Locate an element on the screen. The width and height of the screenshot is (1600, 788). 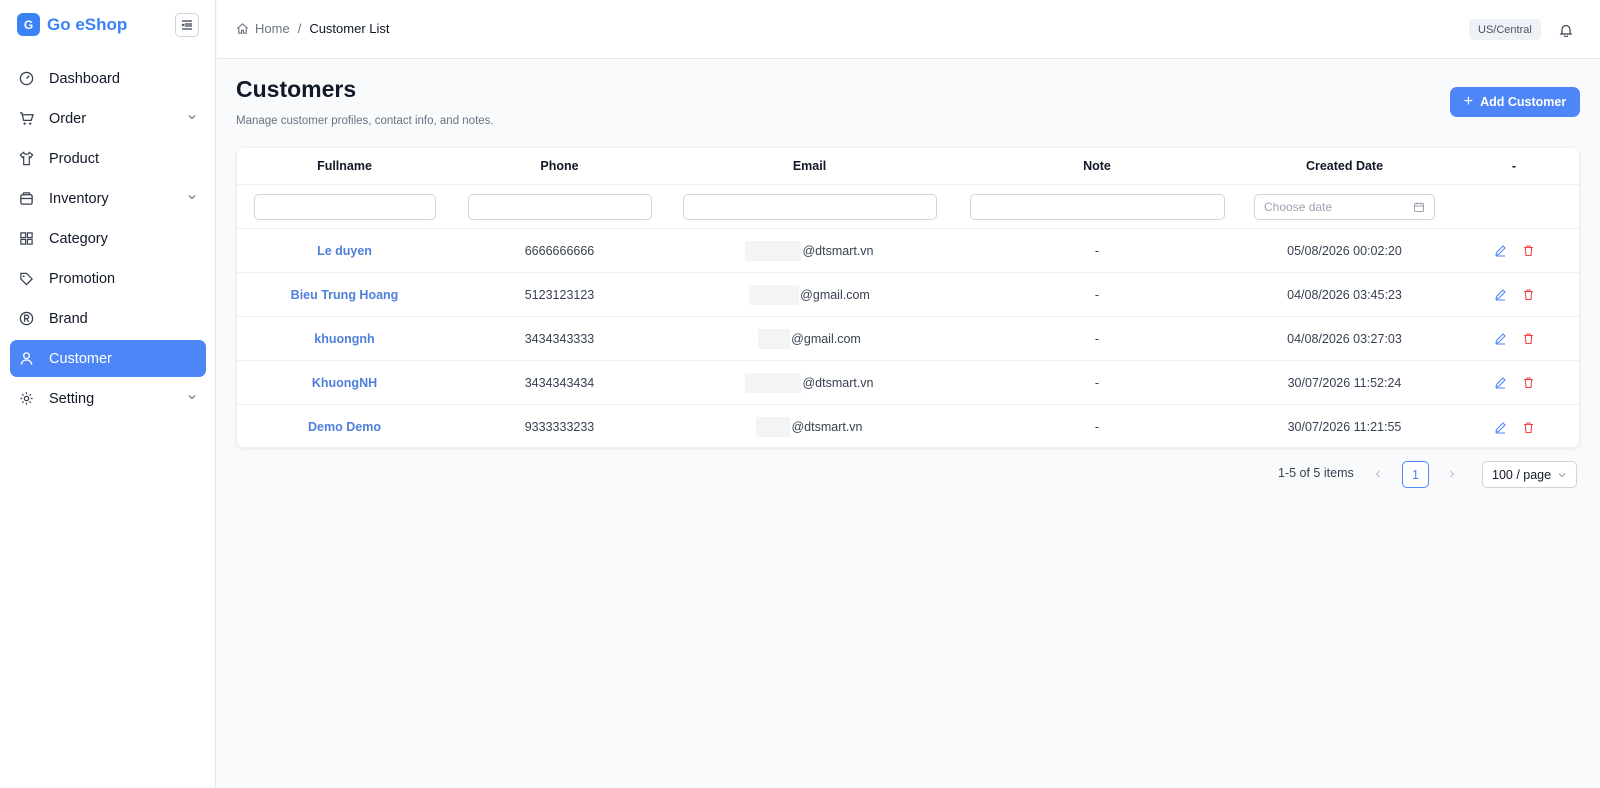
user-icon is located at coordinates (26, 359).